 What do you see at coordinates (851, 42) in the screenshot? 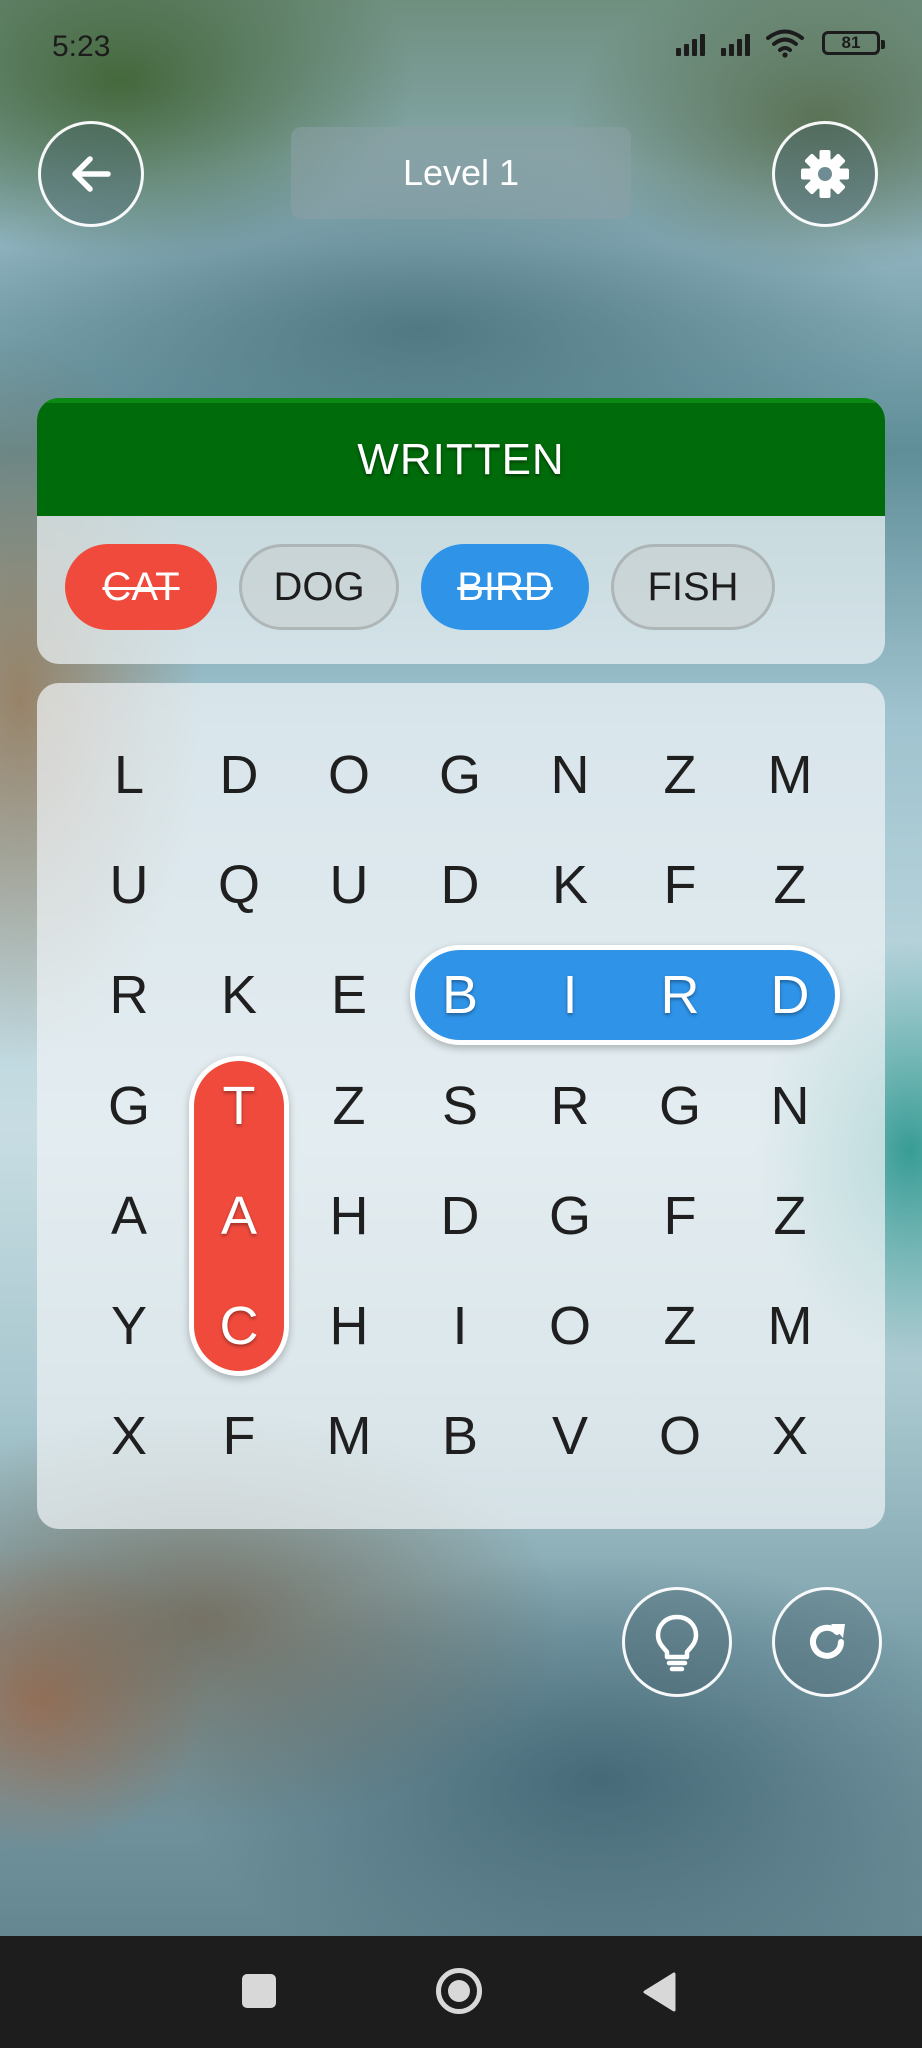
I see `battery-level: 81` at bounding box center [851, 42].